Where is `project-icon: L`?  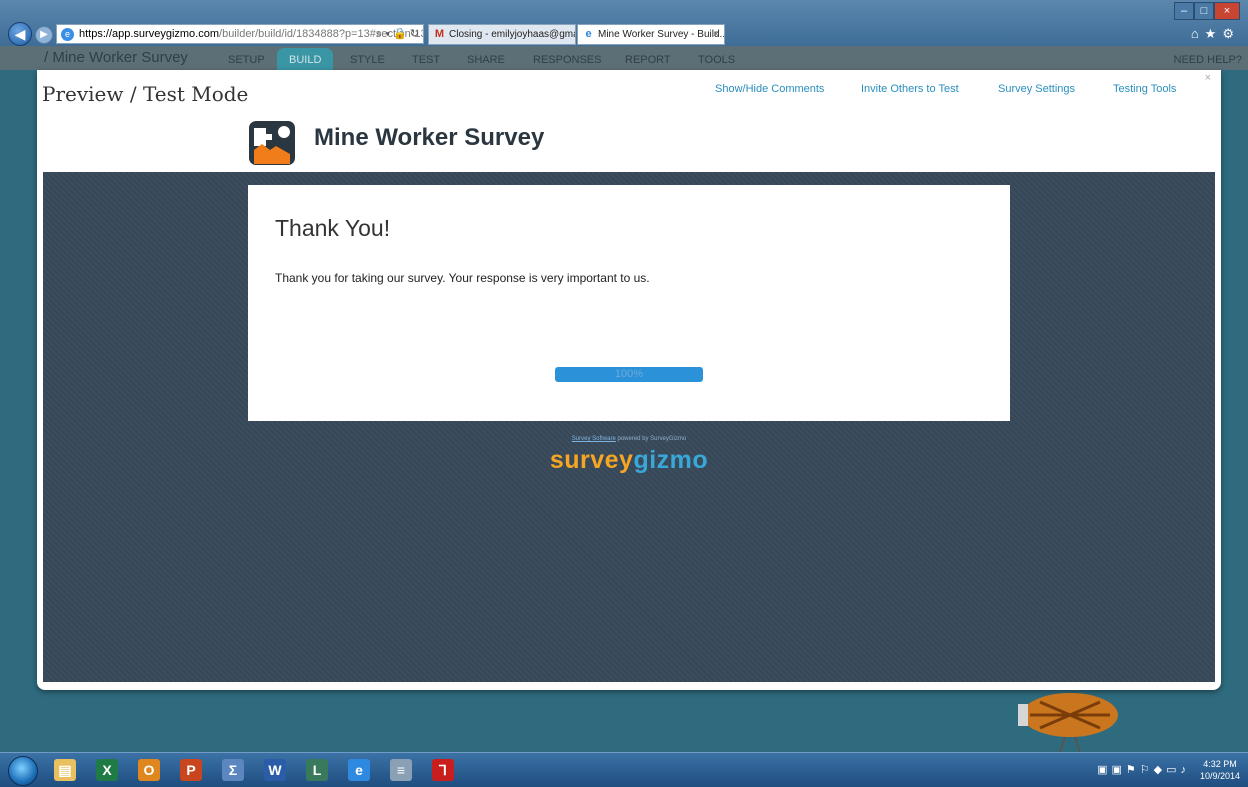
project-icon: L is located at coordinates (317, 770).